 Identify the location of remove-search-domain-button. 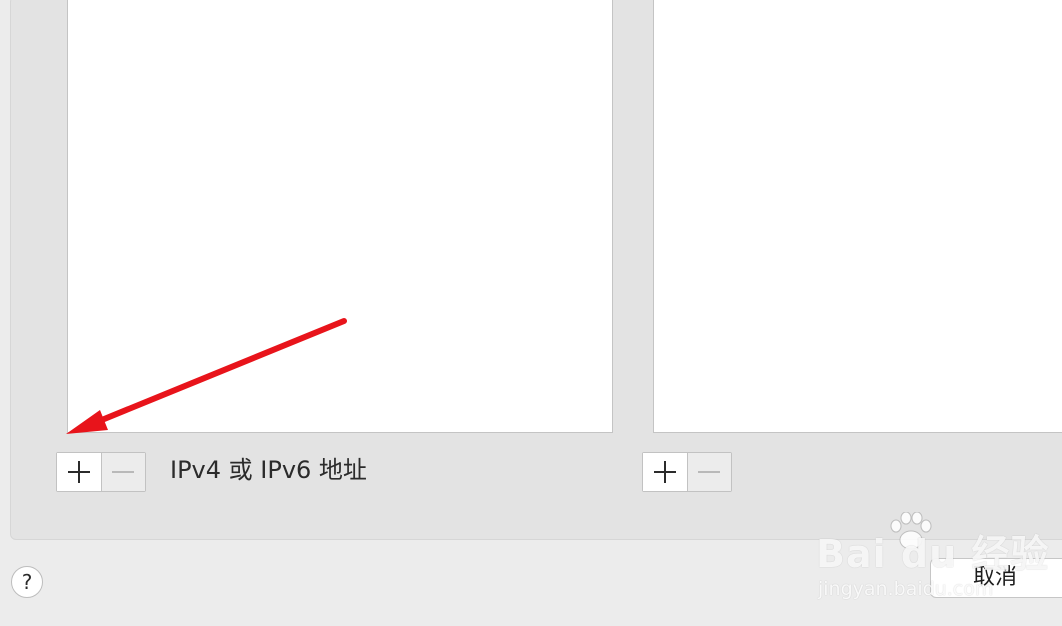
(709, 472).